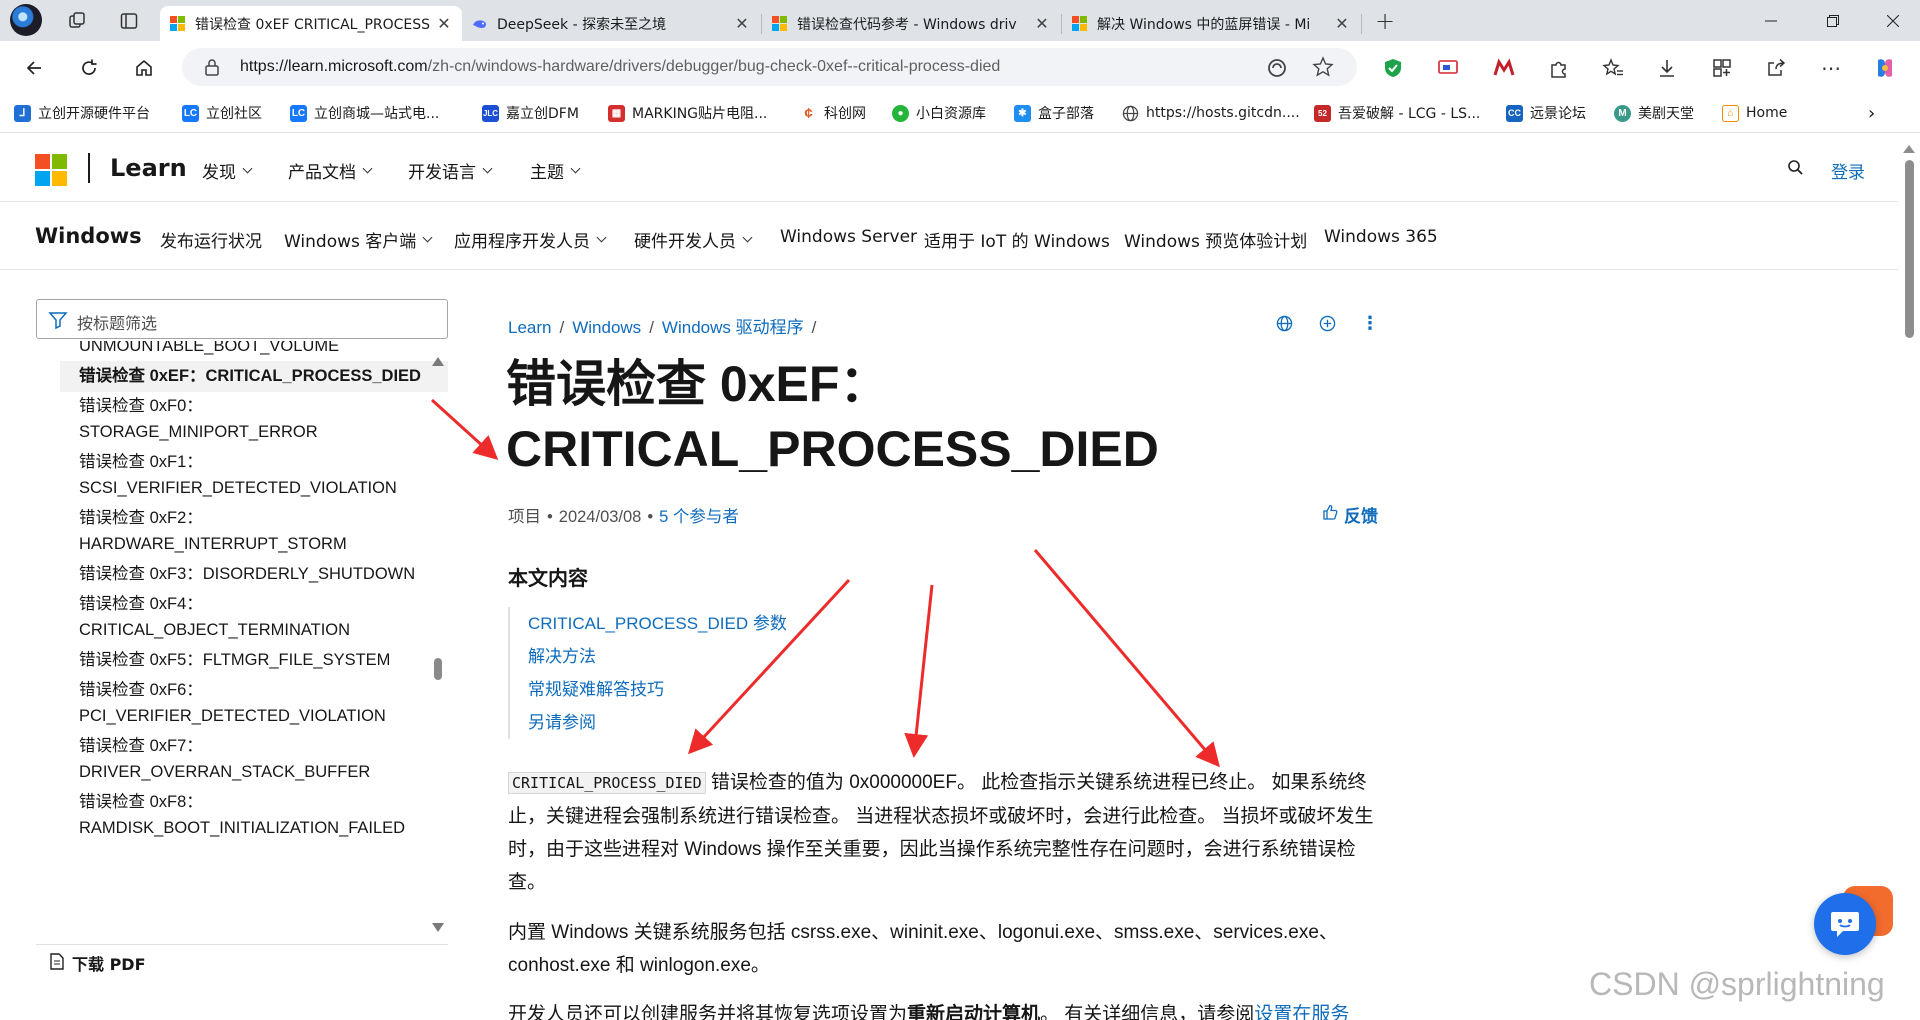  I want to click on chat-assistant-button, so click(1845, 924).